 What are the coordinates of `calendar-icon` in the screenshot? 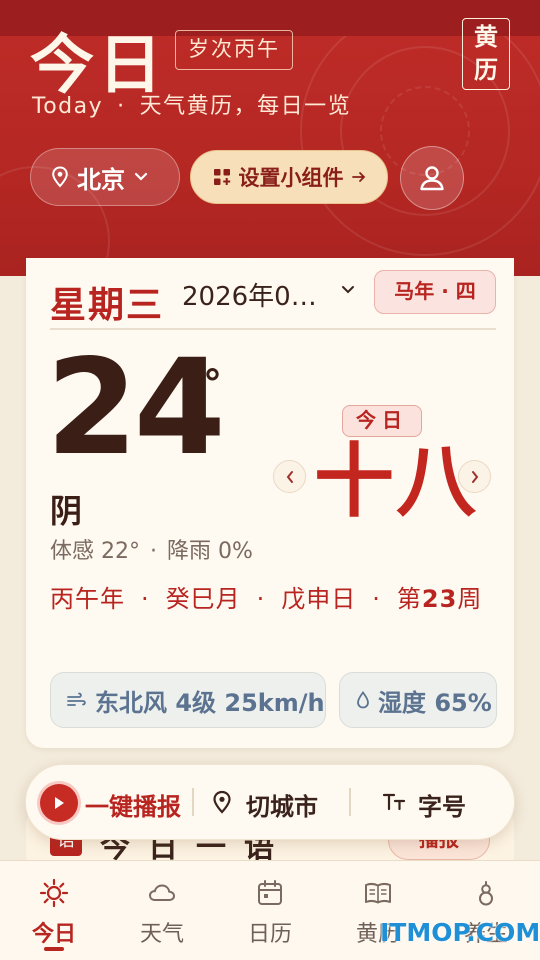 It's located at (270, 892).